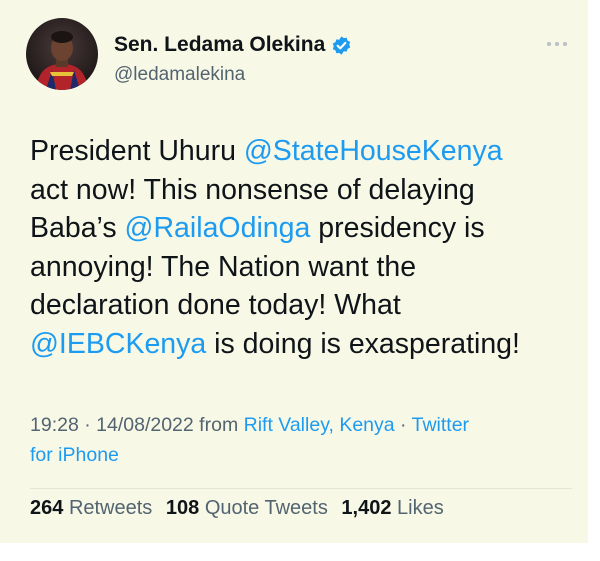  Describe the element at coordinates (420, 508) in the screenshot. I see `likes-label: Likes` at that location.